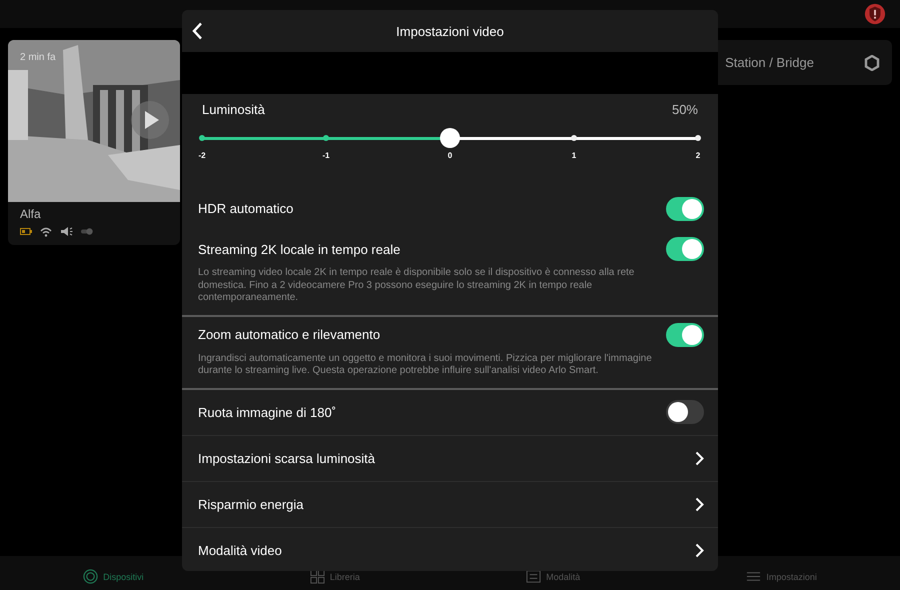 This screenshot has height=590, width=900. What do you see at coordinates (872, 62) in the screenshot?
I see `settings-icon` at bounding box center [872, 62].